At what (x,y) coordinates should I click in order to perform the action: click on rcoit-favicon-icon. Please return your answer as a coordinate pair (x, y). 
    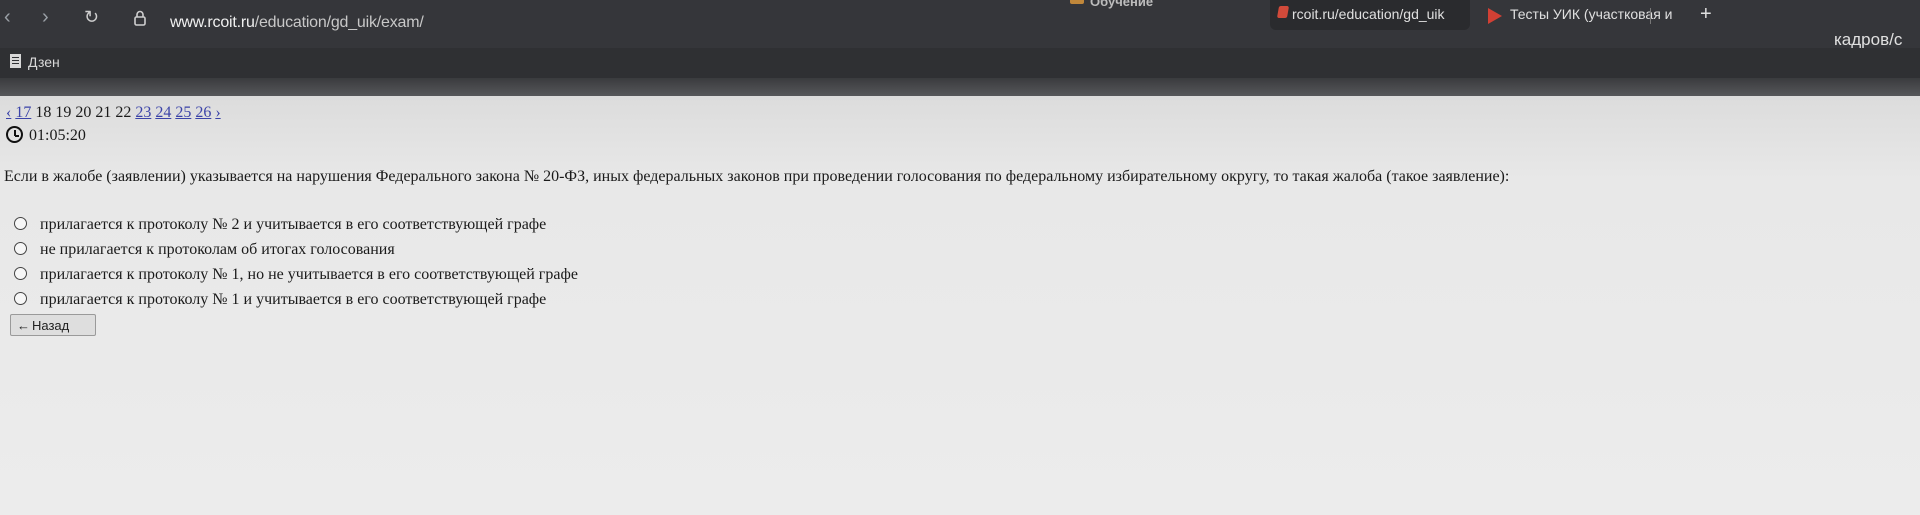
    Looking at the image, I should click on (1283, 12).